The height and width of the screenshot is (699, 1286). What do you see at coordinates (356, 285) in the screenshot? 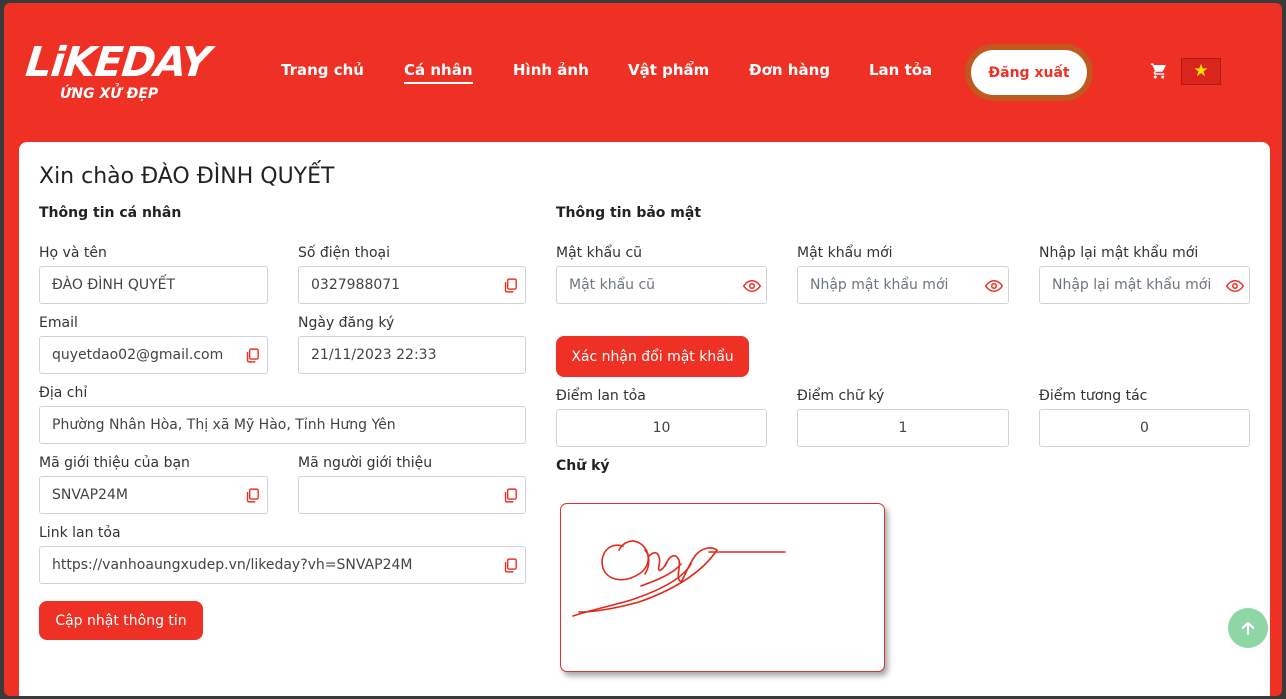
I see `phone-value: 0327988071` at bounding box center [356, 285].